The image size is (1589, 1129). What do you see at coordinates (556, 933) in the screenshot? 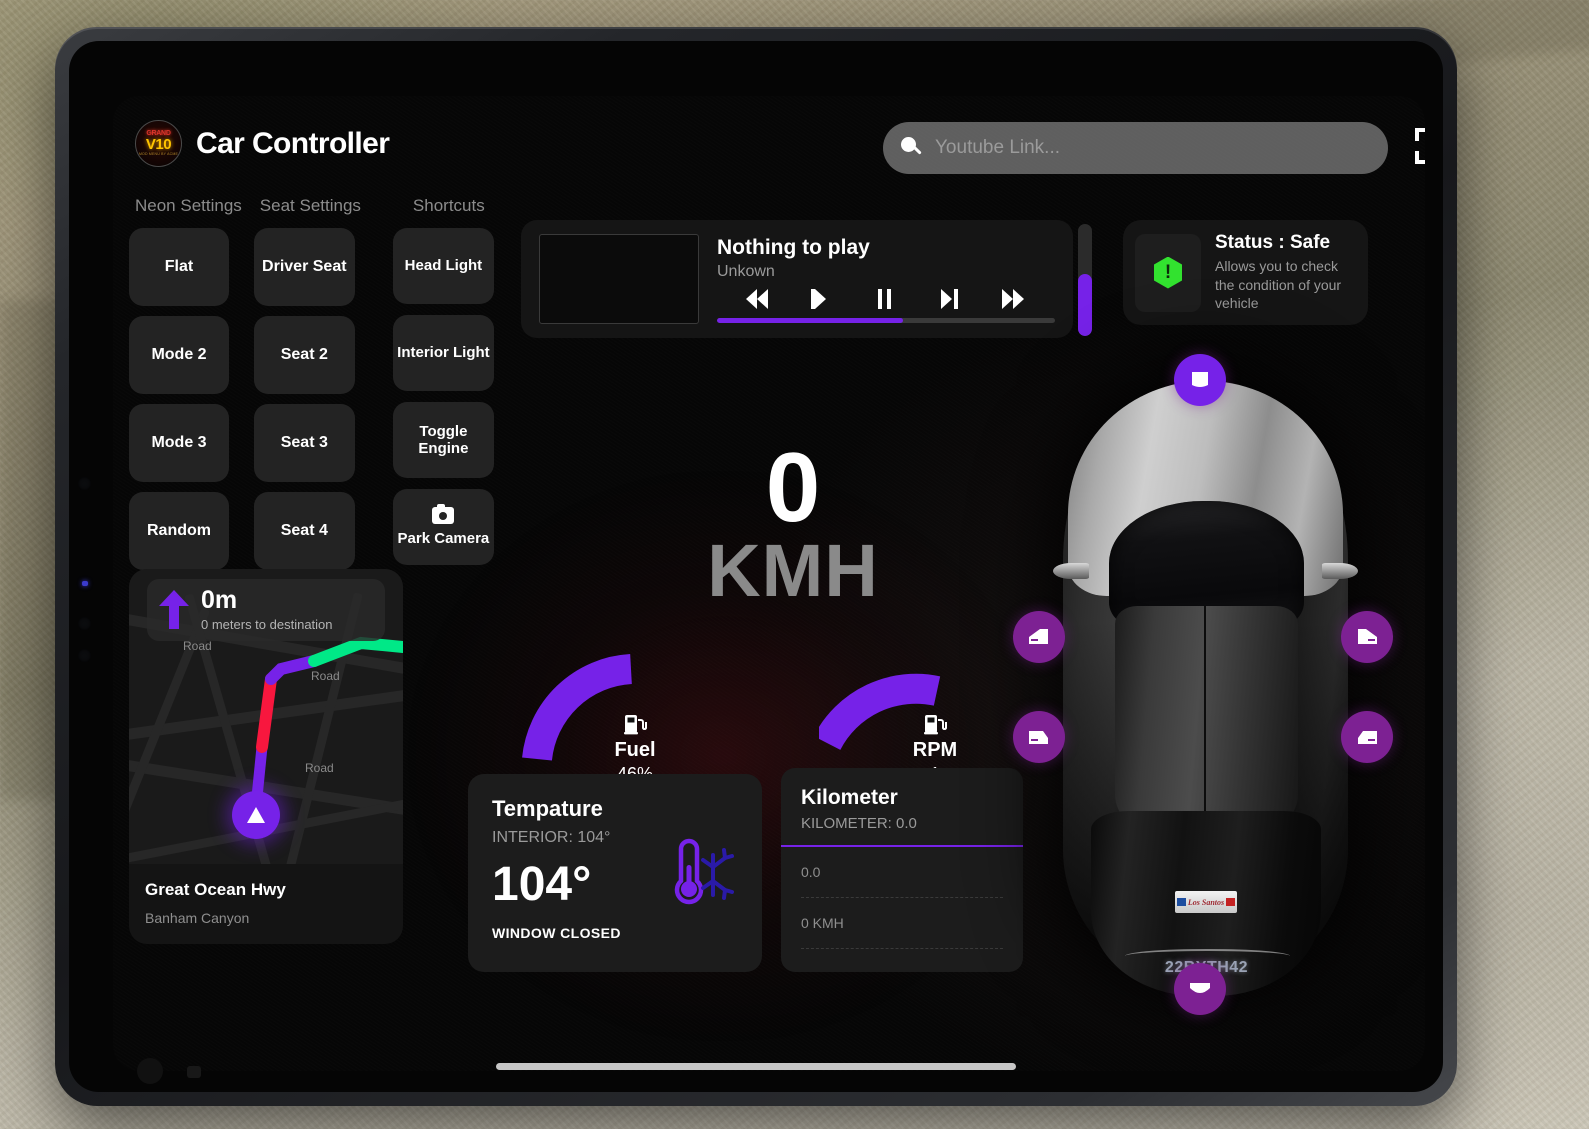
I see `window-status: WINDOW CLOSED` at bounding box center [556, 933].